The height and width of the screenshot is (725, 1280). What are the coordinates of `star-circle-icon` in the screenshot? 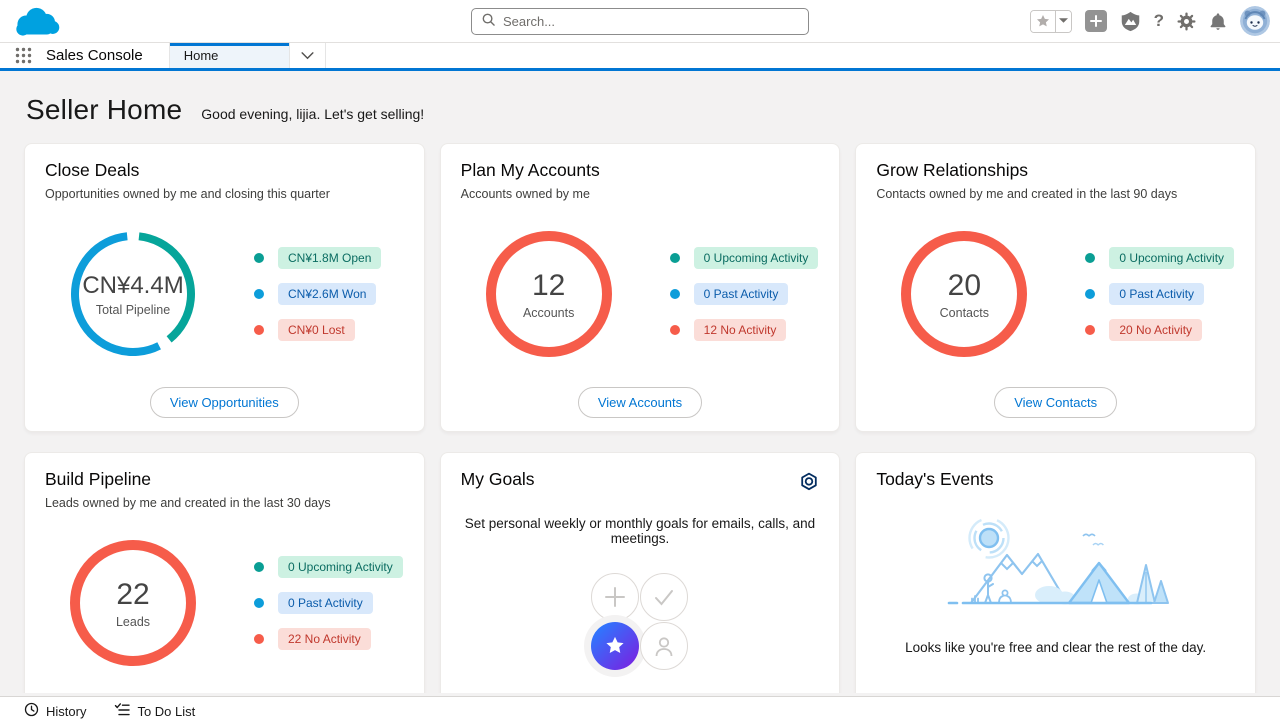 It's located at (614, 646).